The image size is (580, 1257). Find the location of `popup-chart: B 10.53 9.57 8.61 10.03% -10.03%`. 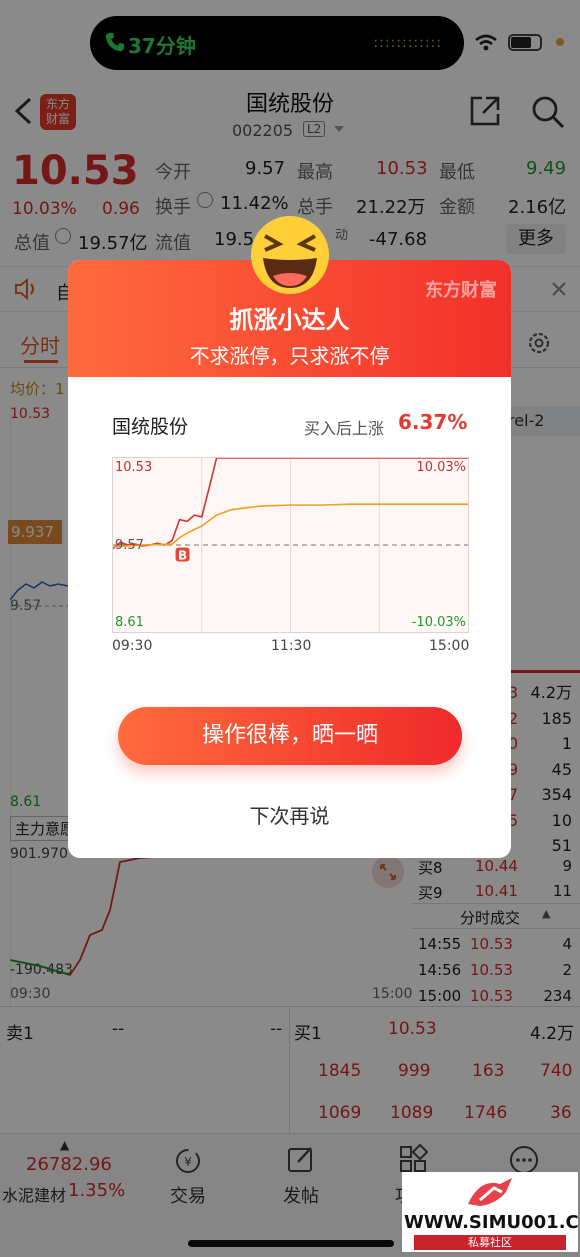

popup-chart: B 10.53 9.57 8.61 10.03% -10.03% is located at coordinates (290, 545).